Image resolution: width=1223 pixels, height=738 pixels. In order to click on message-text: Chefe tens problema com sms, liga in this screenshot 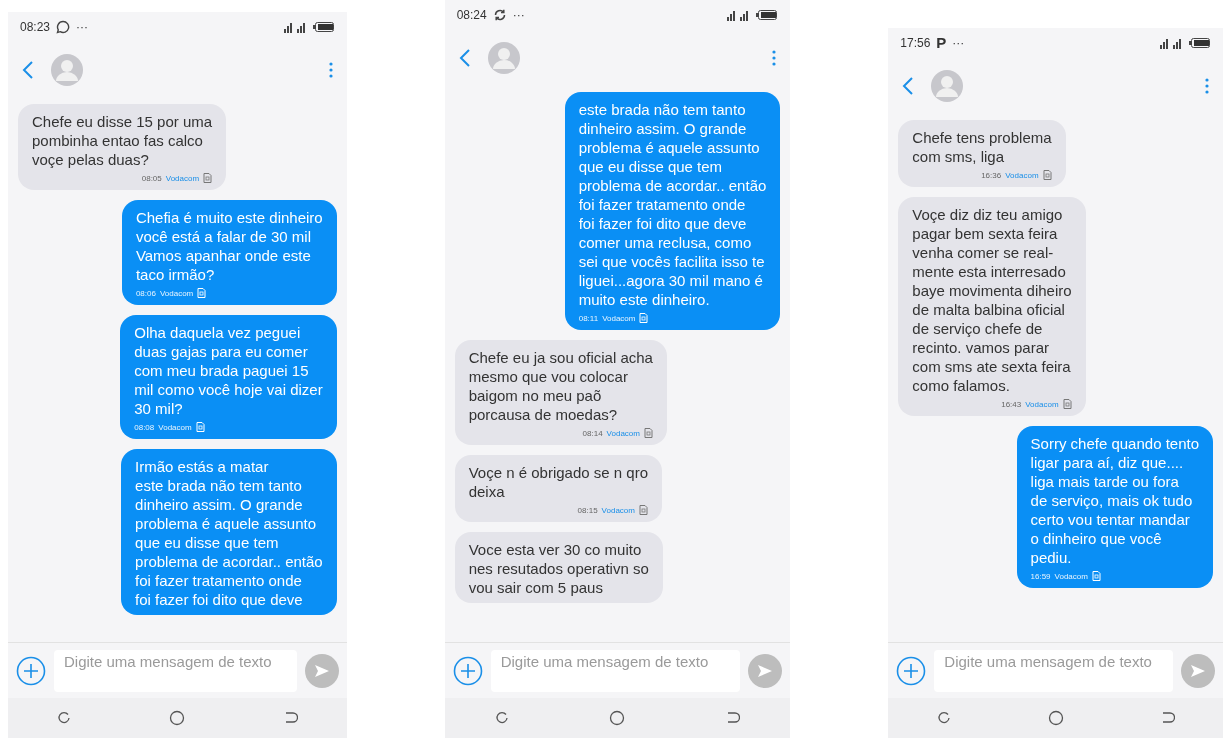, I will do `click(982, 147)`.